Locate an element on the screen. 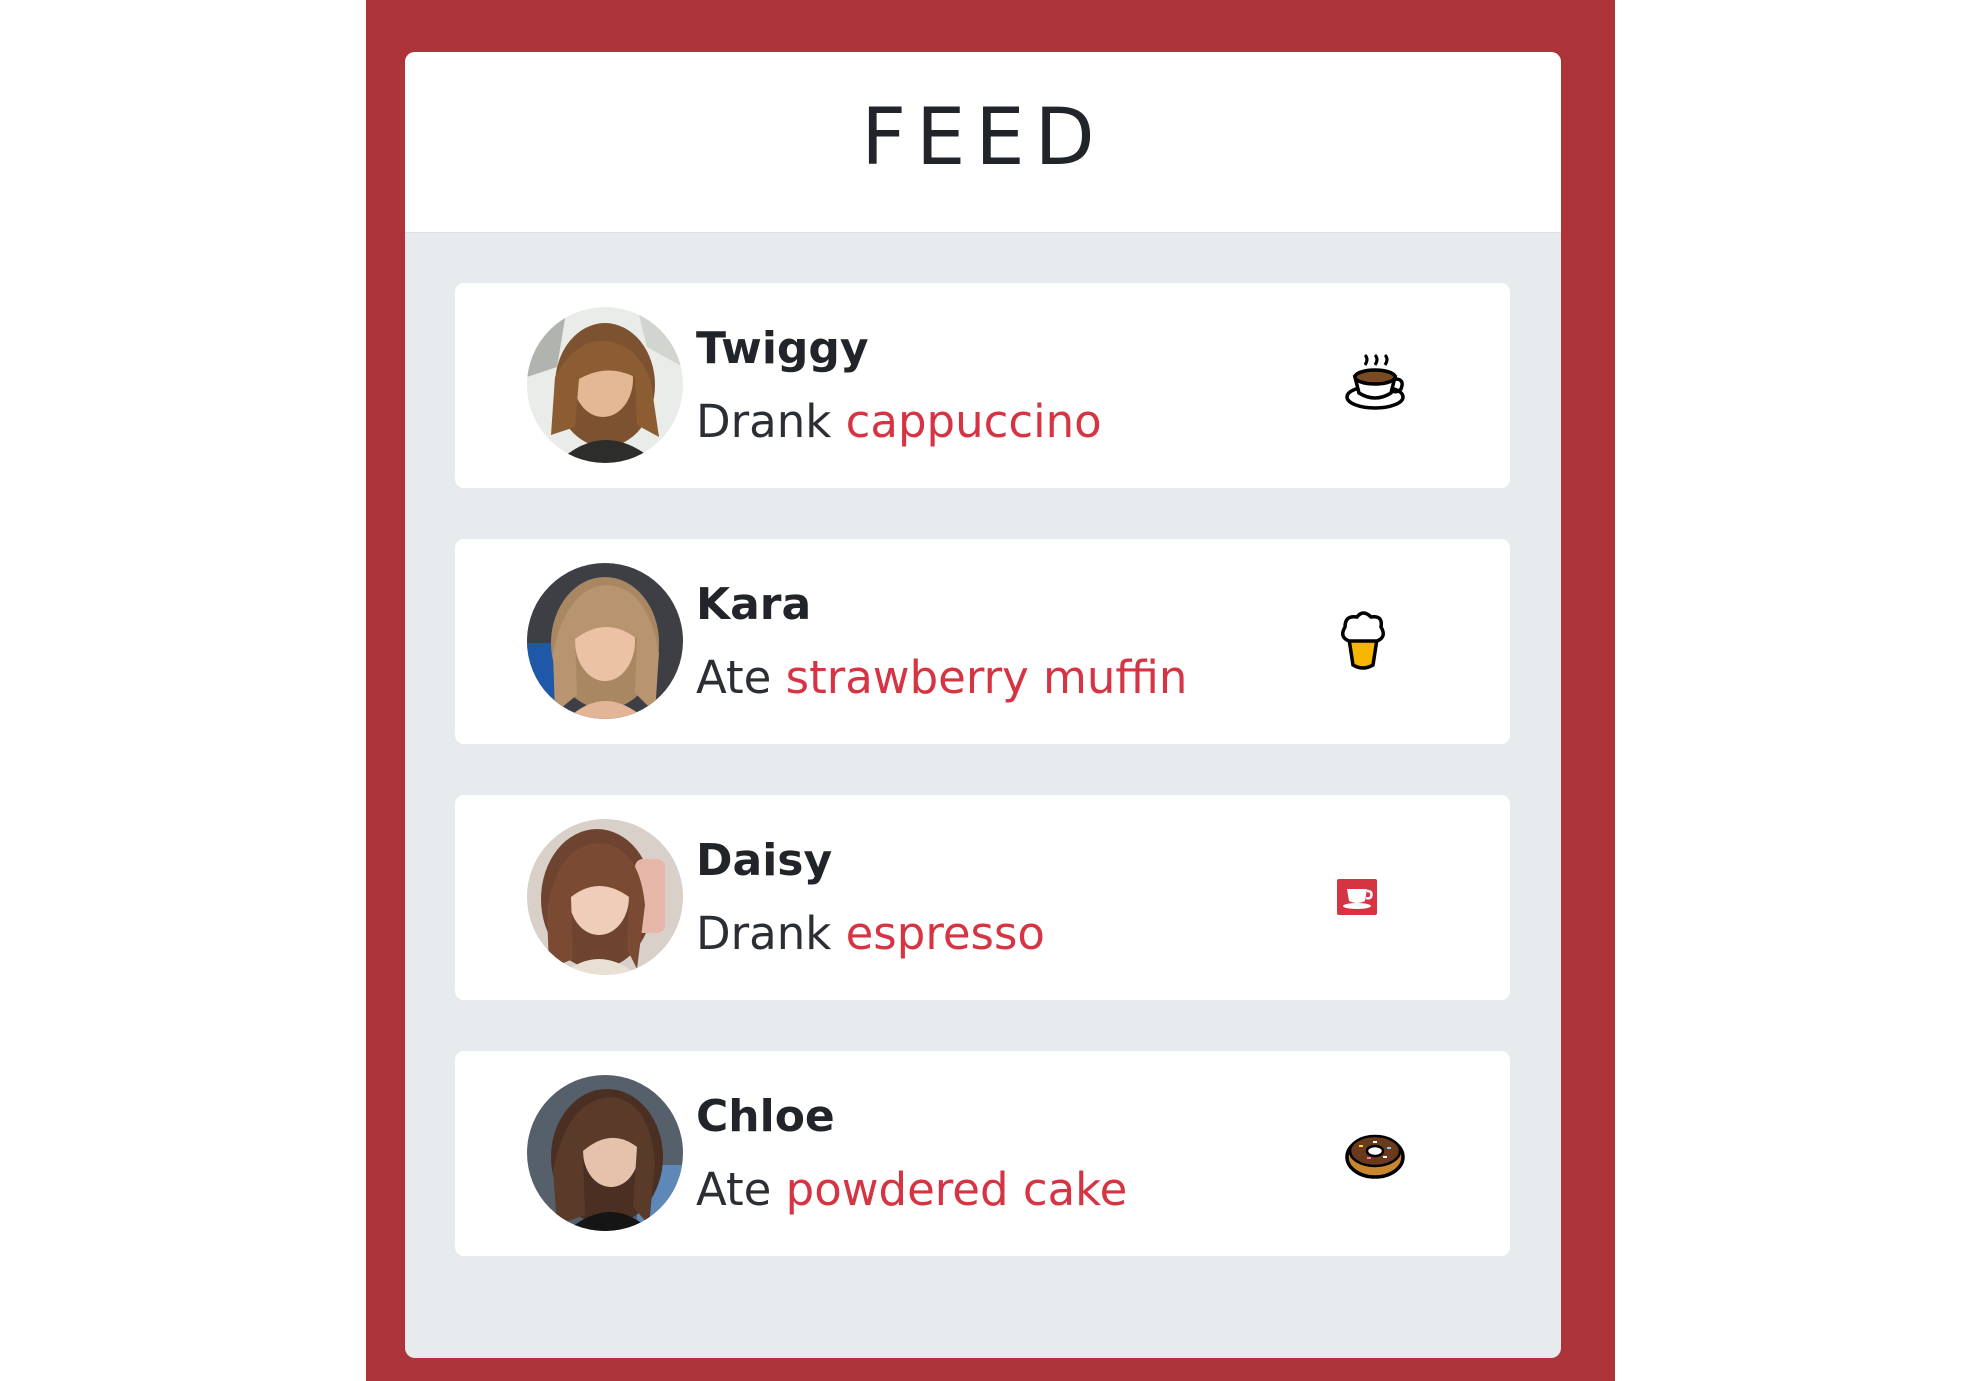 The width and height of the screenshot is (1980, 1381). user-name: Twiggy is located at coordinates (782, 348).